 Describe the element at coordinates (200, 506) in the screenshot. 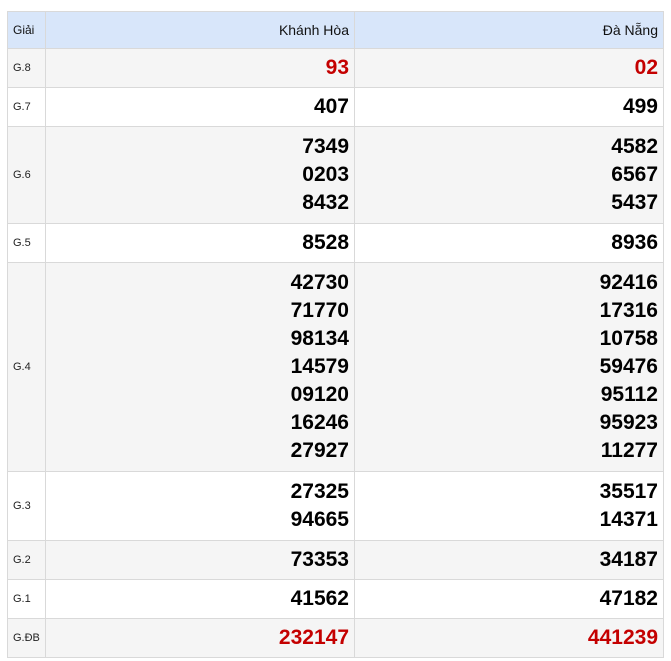

I see `khanh-hoa-numbers: 27325 94665` at that location.